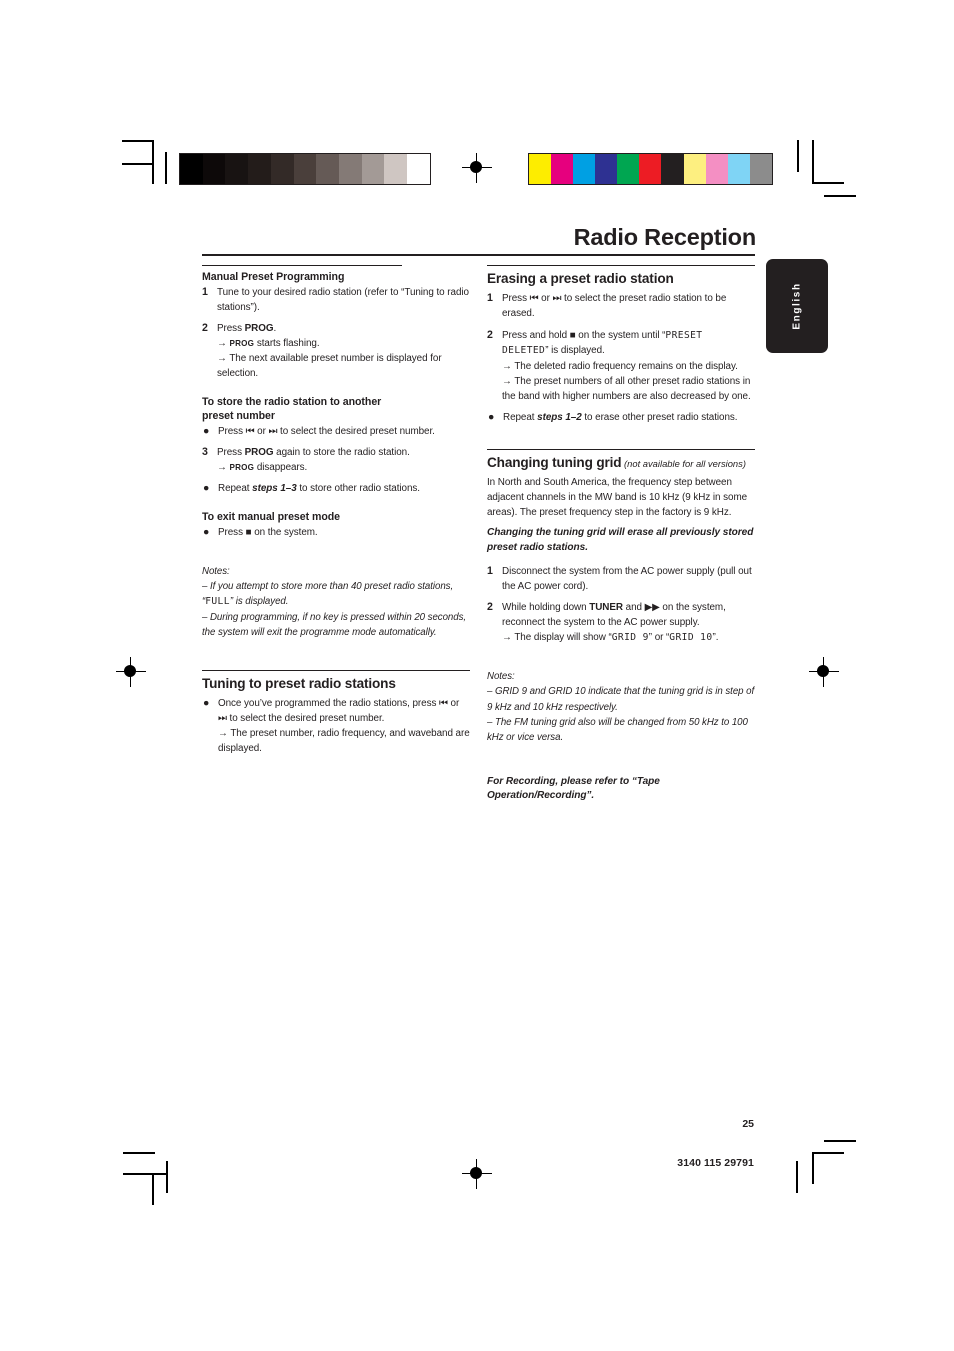 The width and height of the screenshot is (954, 1351). What do you see at coordinates (477, 168) in the screenshot?
I see `registration-mark-top` at bounding box center [477, 168].